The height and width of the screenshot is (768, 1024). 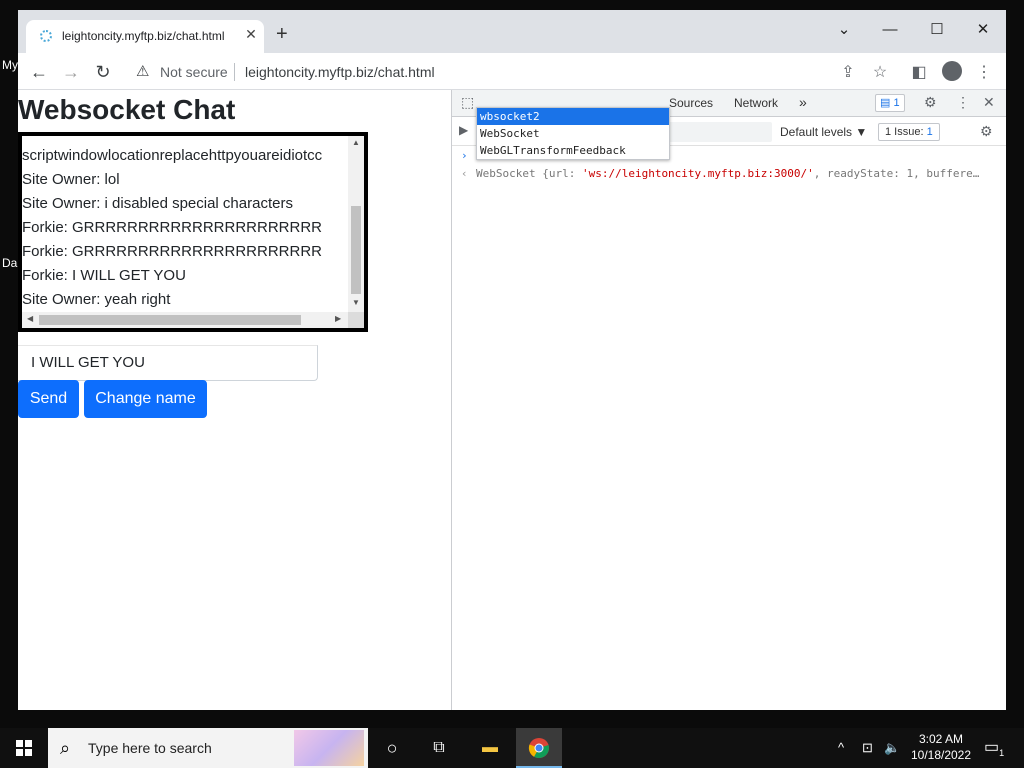 What do you see at coordinates (356, 250) in the screenshot?
I see `vertical-scroll-thumb` at bounding box center [356, 250].